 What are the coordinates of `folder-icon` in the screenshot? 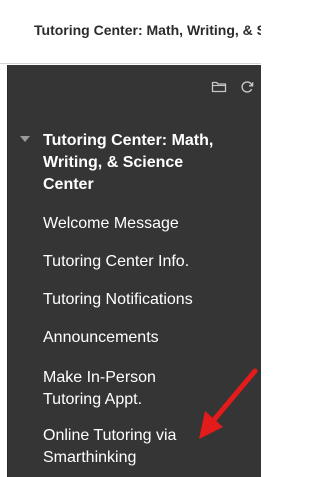 It's located at (219, 87).